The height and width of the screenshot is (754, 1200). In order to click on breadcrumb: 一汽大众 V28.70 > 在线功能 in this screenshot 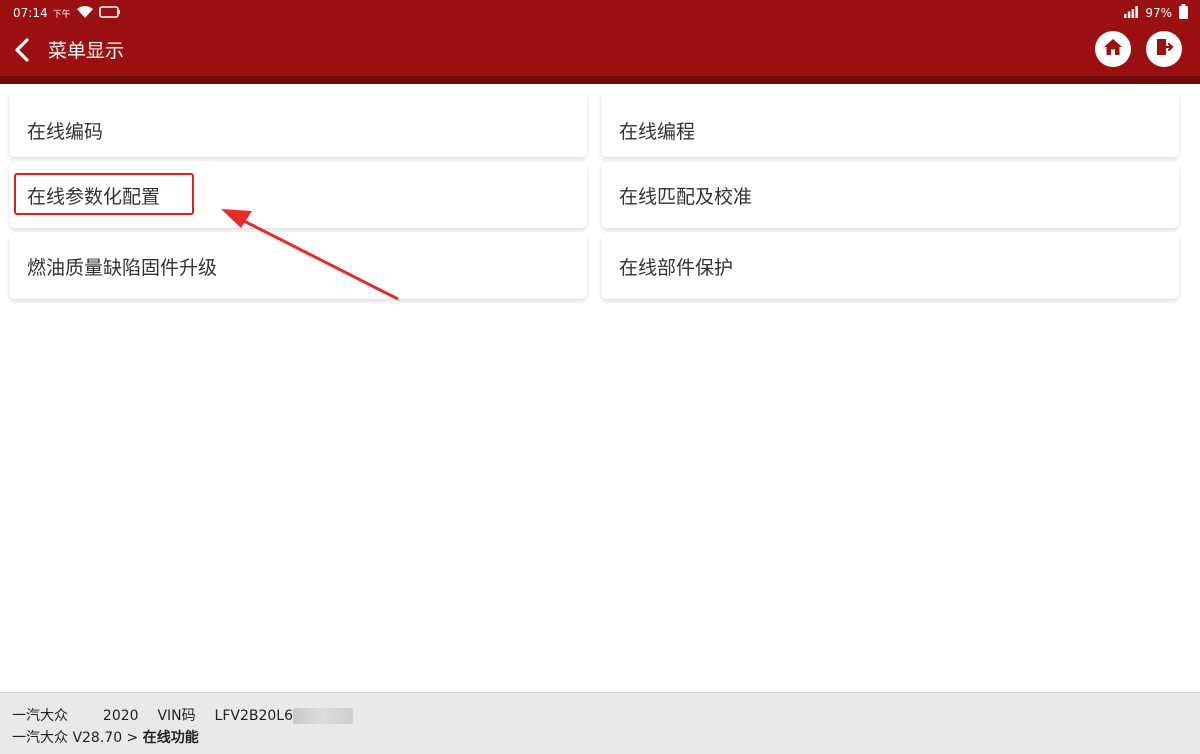, I will do `click(105, 737)`.